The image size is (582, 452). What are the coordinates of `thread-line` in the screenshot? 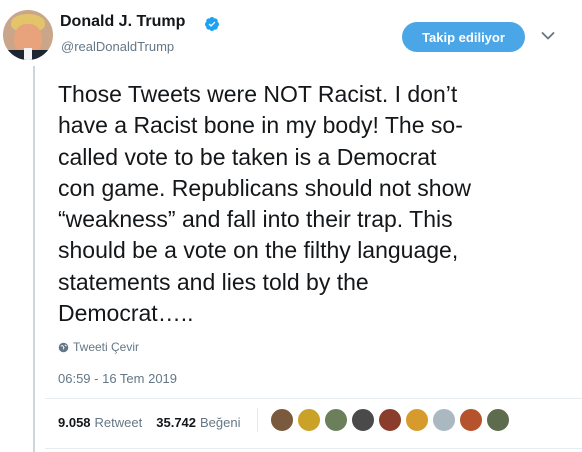 It's located at (34, 259).